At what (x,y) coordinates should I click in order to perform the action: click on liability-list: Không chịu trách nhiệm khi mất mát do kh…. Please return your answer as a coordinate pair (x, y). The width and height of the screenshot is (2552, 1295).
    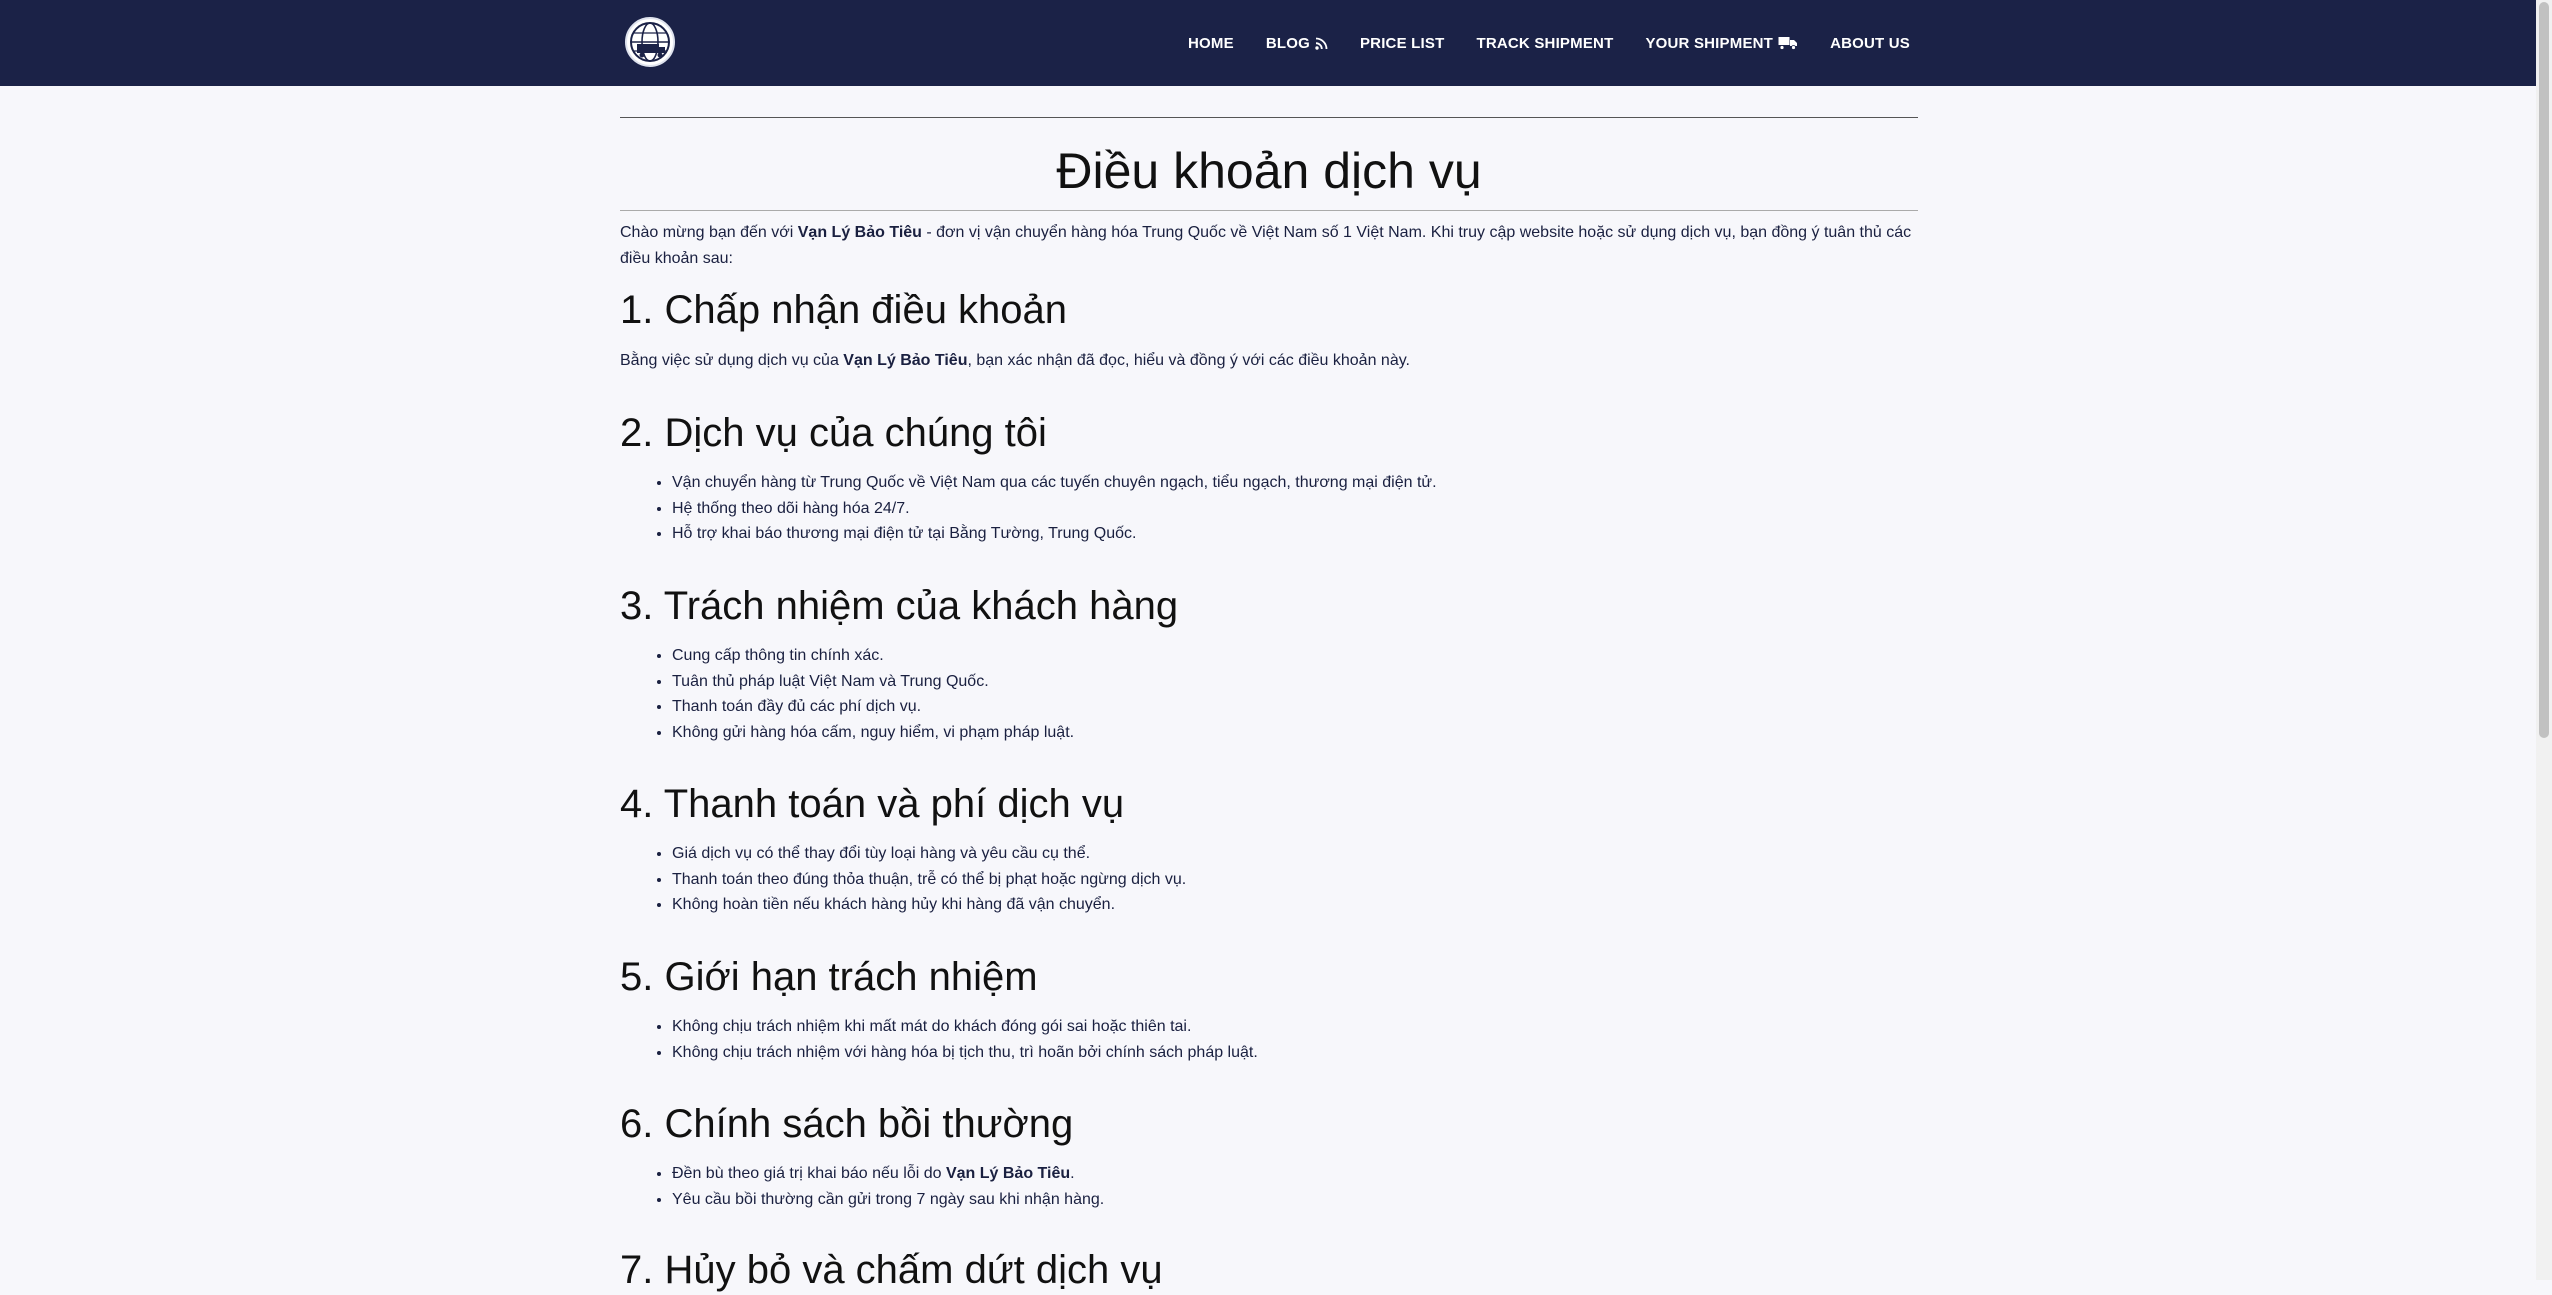
    Looking at the image, I should click on (1269, 1039).